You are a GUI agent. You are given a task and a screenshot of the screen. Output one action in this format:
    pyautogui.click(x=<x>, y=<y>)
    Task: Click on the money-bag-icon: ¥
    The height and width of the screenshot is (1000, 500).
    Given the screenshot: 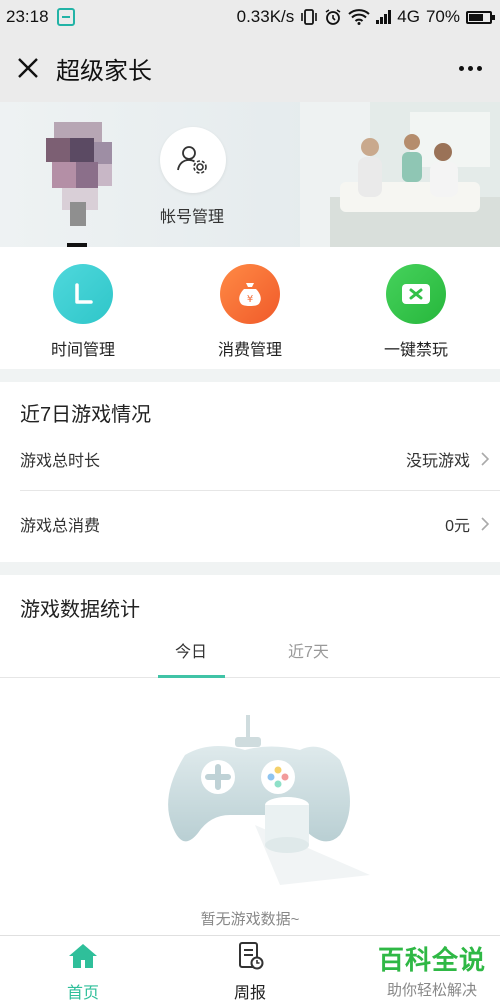 What is the action you would take?
    pyautogui.click(x=250, y=294)
    